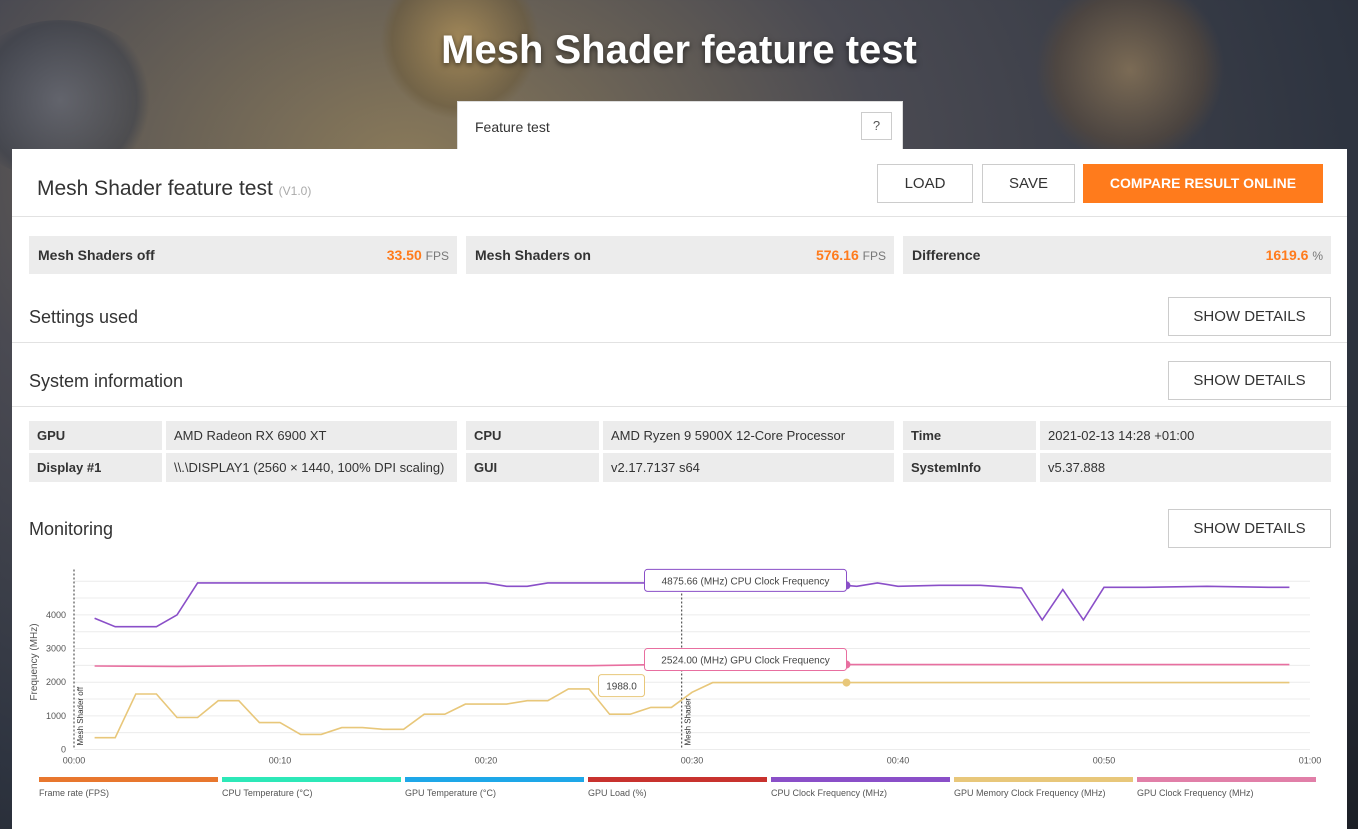 This screenshot has width=1358, height=829. I want to click on tooltip-text: 2524.00 (MHz) GPU Clock Frequency, so click(745, 661).